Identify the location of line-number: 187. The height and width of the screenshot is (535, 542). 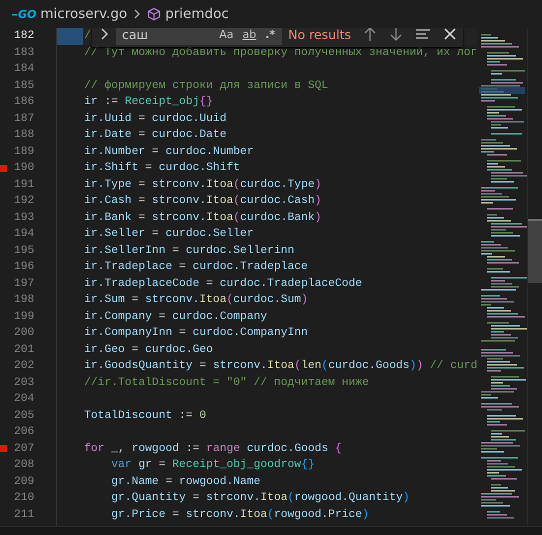
(24, 118).